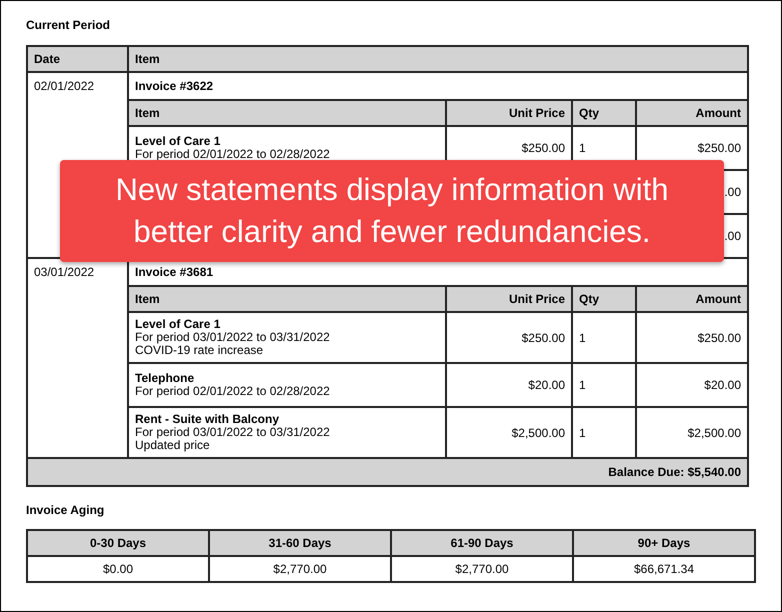 The width and height of the screenshot is (782, 612). Describe the element at coordinates (173, 445) in the screenshot. I see `item-detail: Updated price` at that location.